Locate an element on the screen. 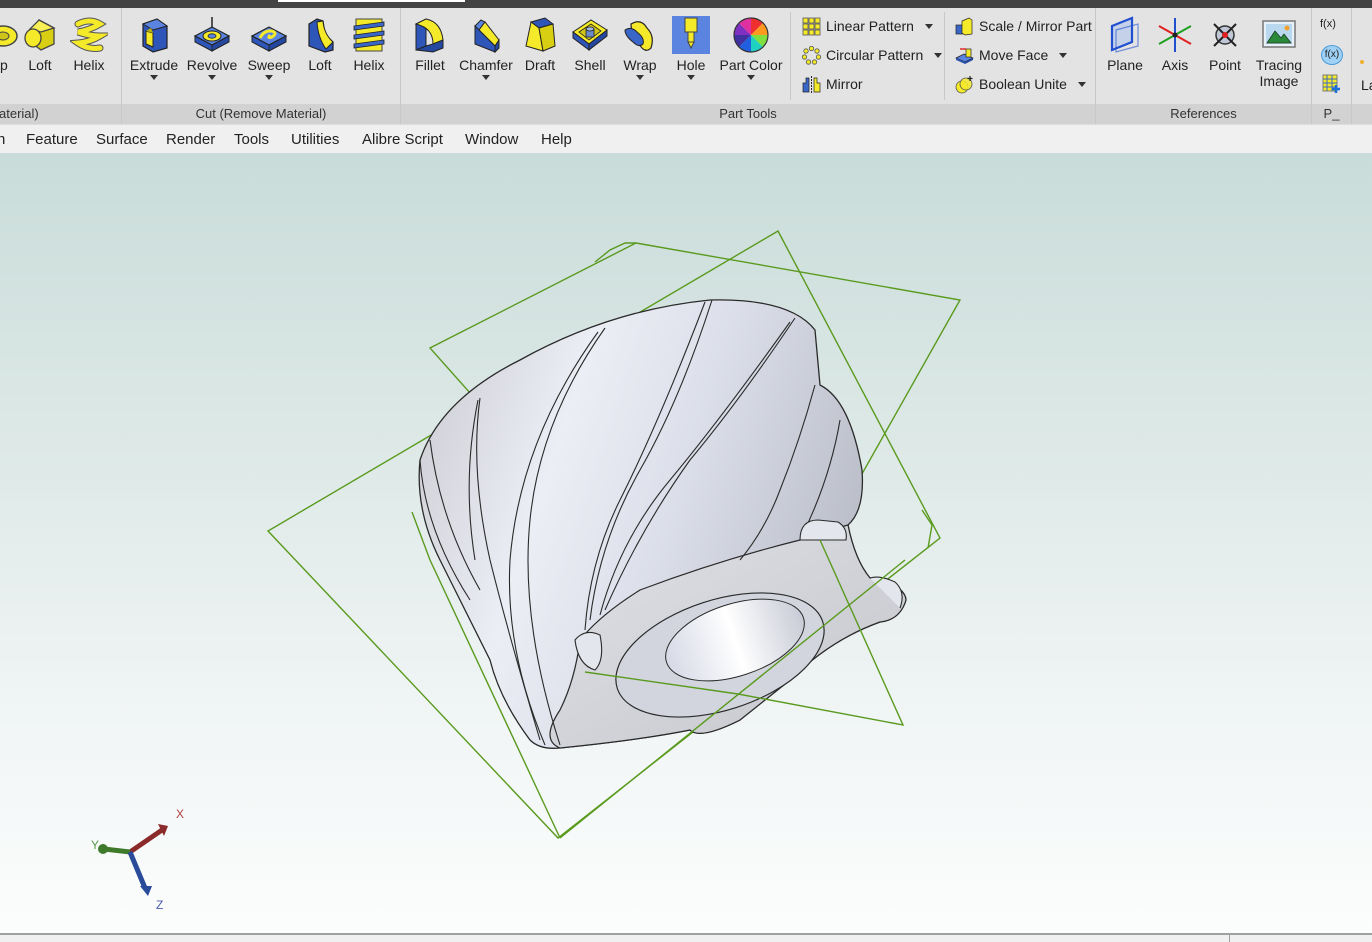 Image resolution: width=1372 pixels, height=942 pixels. tool-label: Image is located at coordinates (1279, 81).